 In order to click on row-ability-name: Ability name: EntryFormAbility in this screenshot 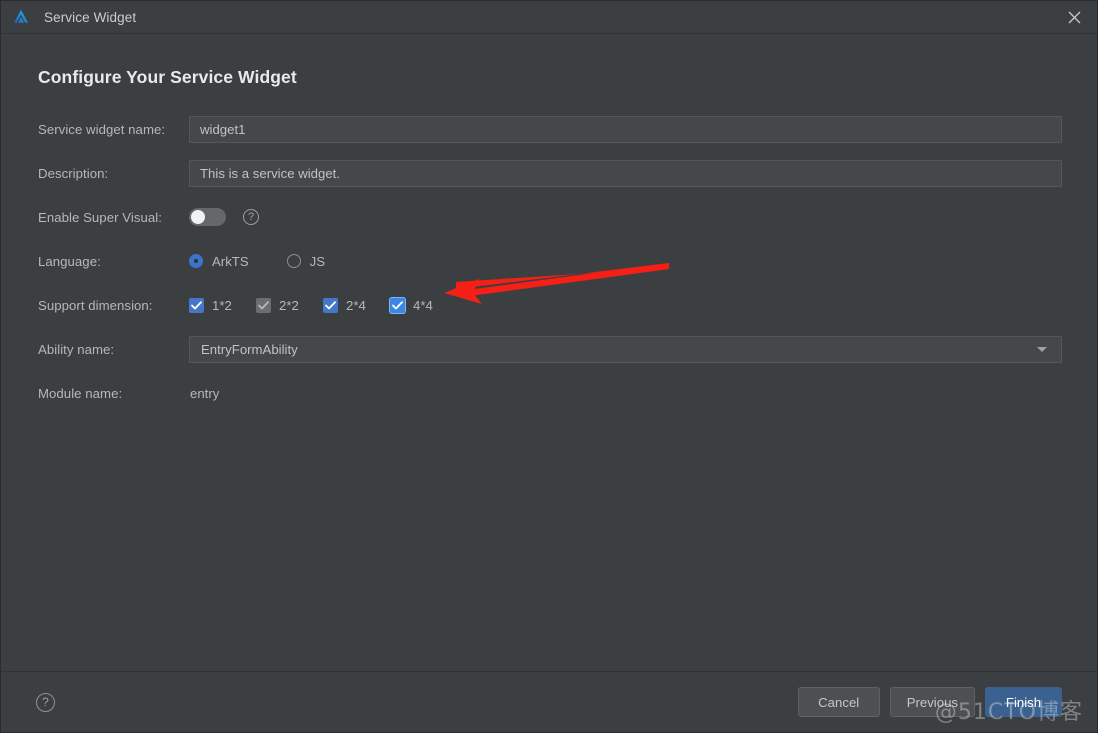, I will do `click(550, 349)`.